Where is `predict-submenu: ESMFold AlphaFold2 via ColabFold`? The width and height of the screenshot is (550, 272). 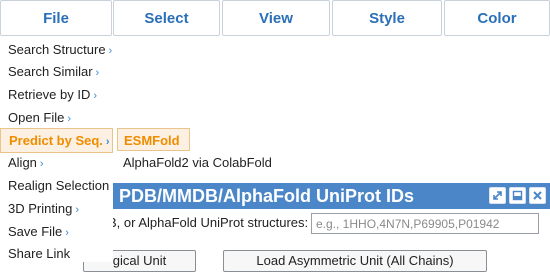 predict-submenu: ESMFold AlphaFold2 via ColabFold is located at coordinates (192, 150).